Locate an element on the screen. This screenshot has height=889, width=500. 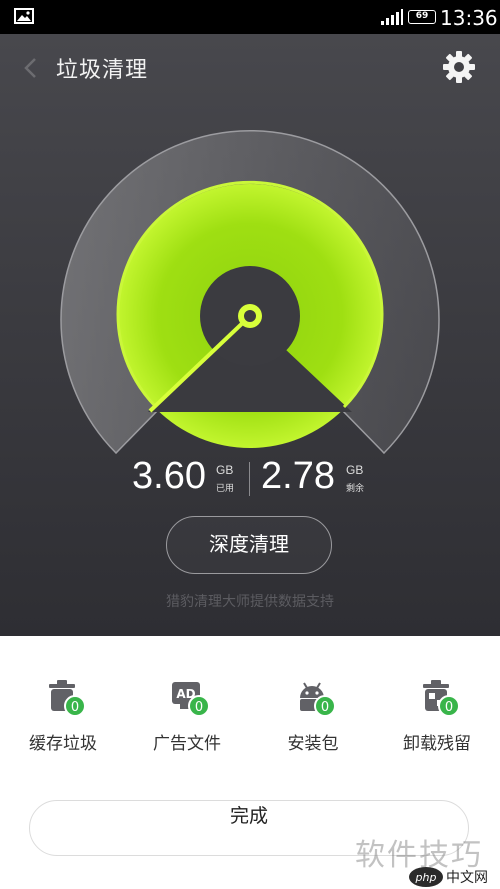
used-unit: GB is located at coordinates (225, 470).